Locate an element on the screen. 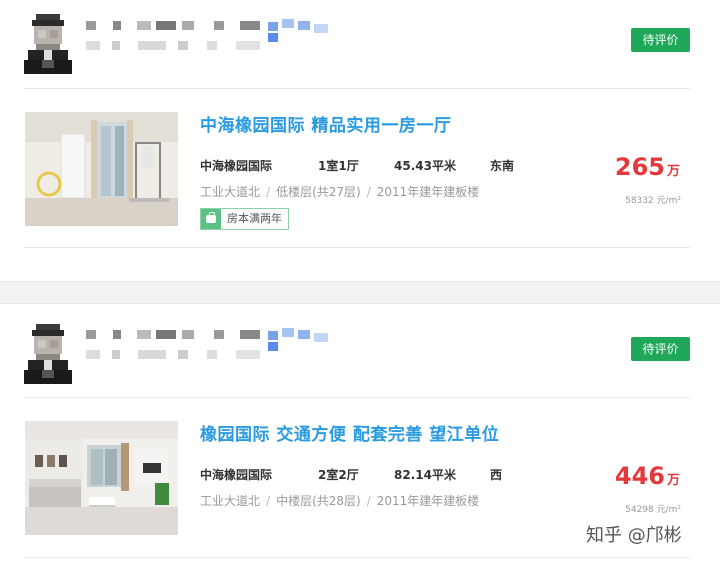 Image resolution: width=720 pixels, height=562 pixels. floor-area: 82.14平米 is located at coordinates (425, 475).